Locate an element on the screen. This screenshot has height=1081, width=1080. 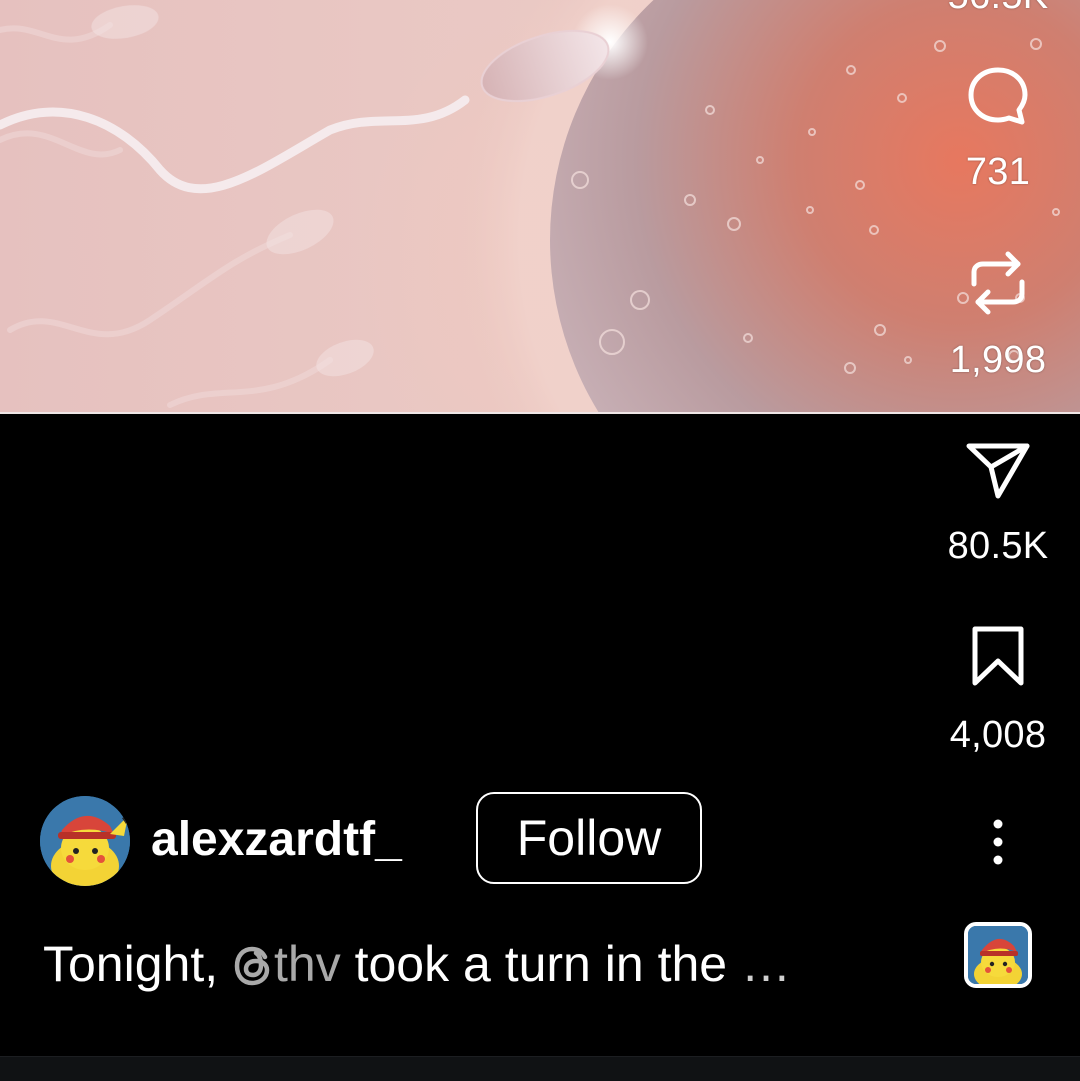
like-count-partial: 56.5K is located at coordinates (998, 9).